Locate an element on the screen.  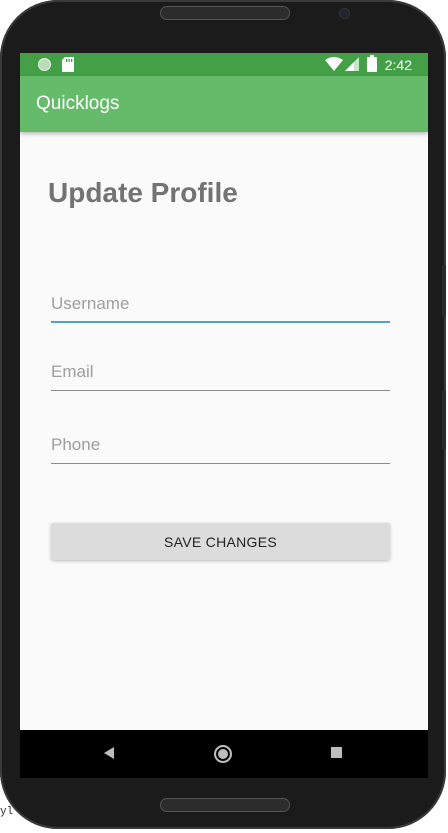
volume-button is located at coordinates (444, 291).